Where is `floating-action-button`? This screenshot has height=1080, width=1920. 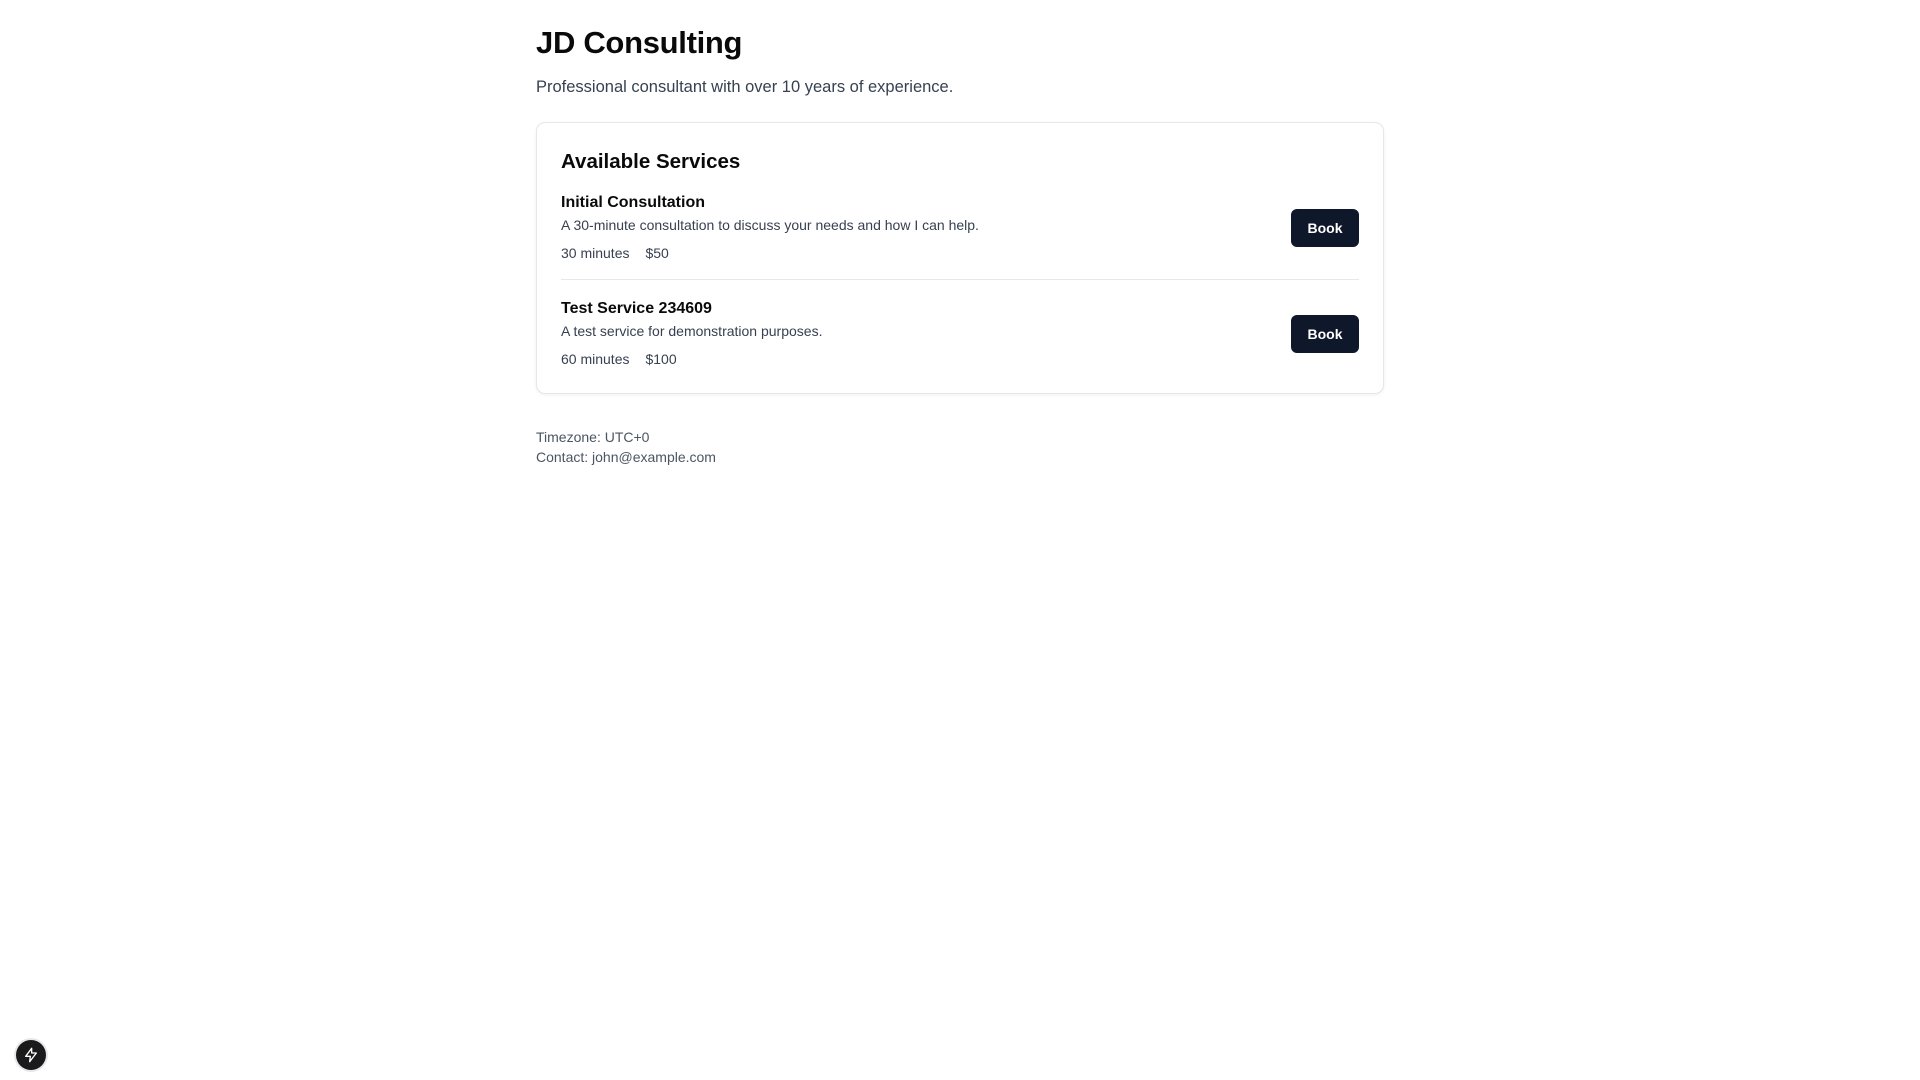 floating-action-button is located at coordinates (31, 1055).